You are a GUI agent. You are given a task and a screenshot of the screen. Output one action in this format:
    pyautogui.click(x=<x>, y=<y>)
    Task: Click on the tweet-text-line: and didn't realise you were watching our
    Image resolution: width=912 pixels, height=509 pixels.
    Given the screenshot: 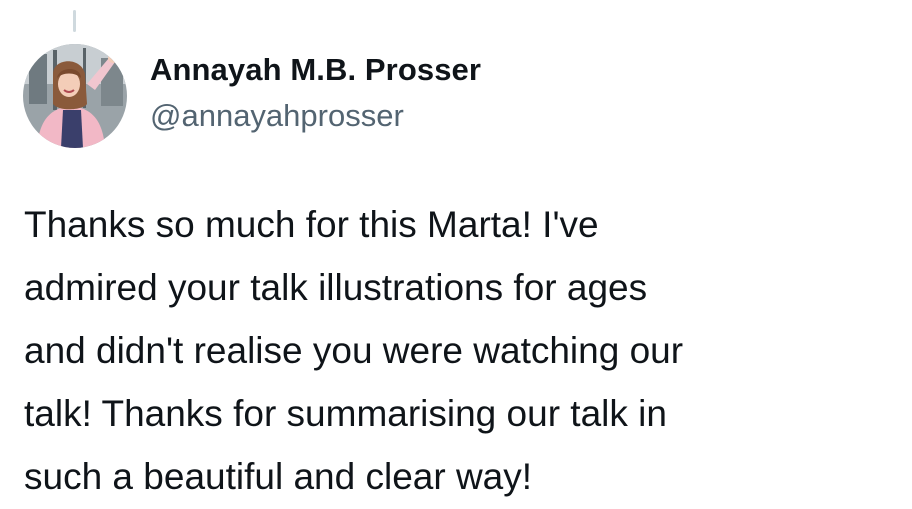 What is the action you would take?
    pyautogui.click(x=354, y=350)
    